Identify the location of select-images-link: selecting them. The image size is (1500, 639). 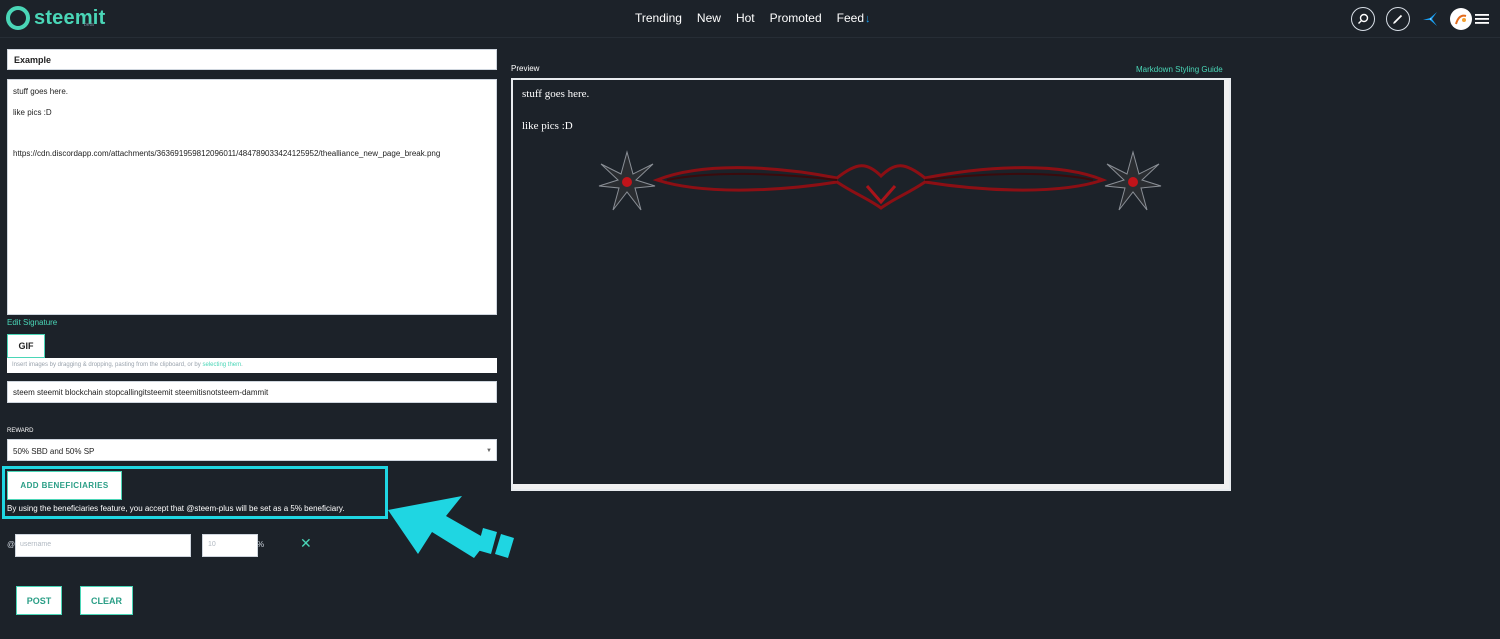
(221, 365).